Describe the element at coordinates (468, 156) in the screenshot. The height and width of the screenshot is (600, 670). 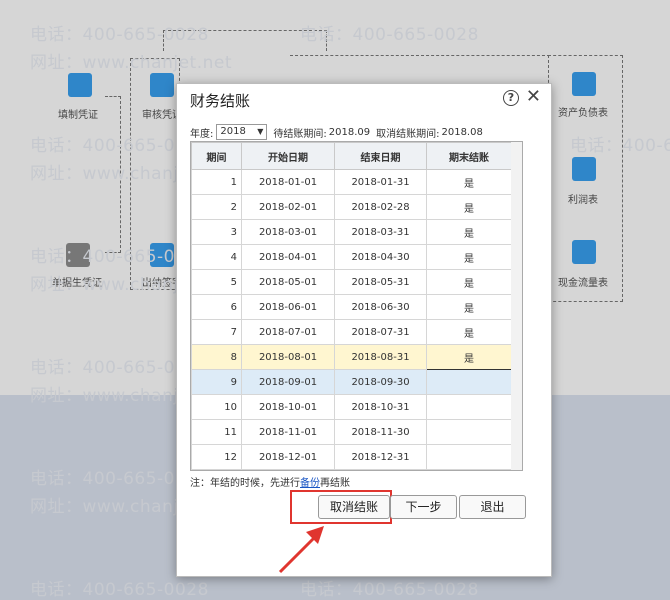
I see `column-header-closed: 期末结账` at that location.